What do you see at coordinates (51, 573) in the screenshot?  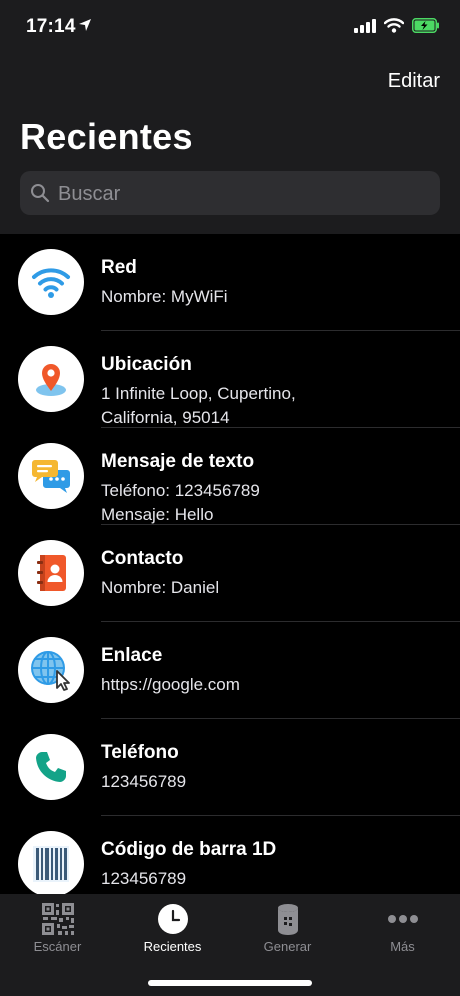 I see `contact-book-icon` at bounding box center [51, 573].